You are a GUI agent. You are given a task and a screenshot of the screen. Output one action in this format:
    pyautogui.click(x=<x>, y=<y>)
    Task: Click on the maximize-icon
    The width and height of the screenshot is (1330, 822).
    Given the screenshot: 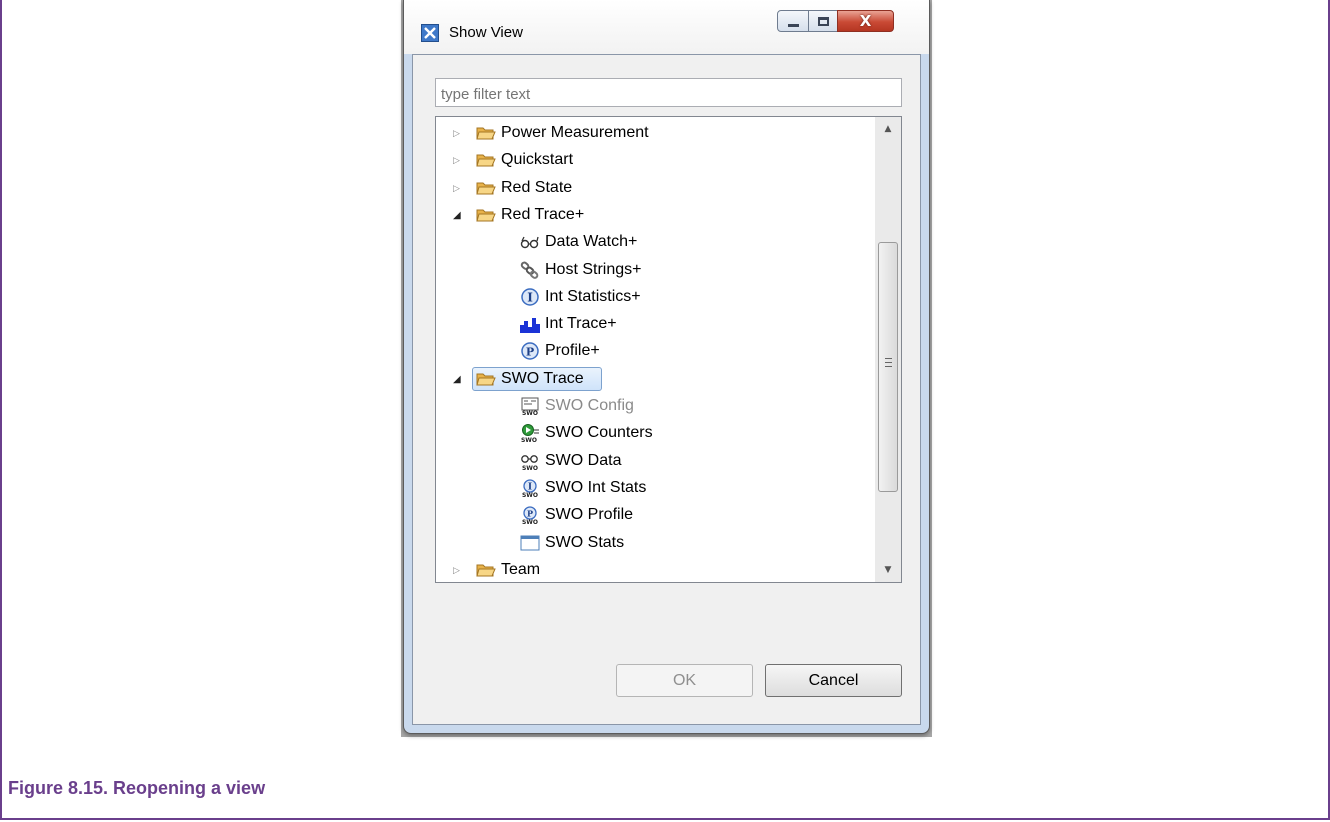 What is the action you would take?
    pyautogui.click(x=823, y=21)
    